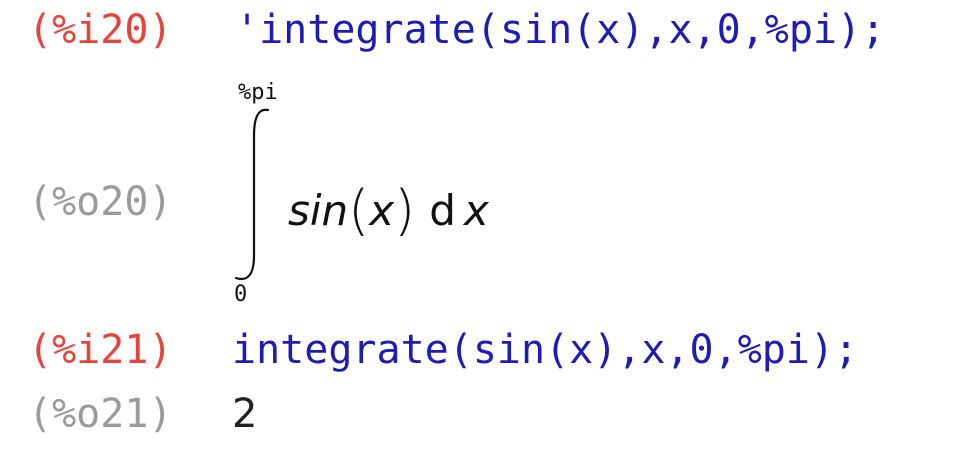 Image resolution: width=961 pixels, height=460 pixels. What do you see at coordinates (241, 294) in the screenshot?
I see `integral-lower-limit: 0` at bounding box center [241, 294].